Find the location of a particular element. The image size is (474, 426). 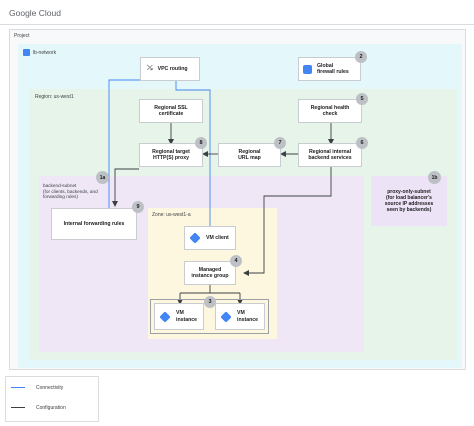

badge-target-proxy: 8 is located at coordinates (201, 143).